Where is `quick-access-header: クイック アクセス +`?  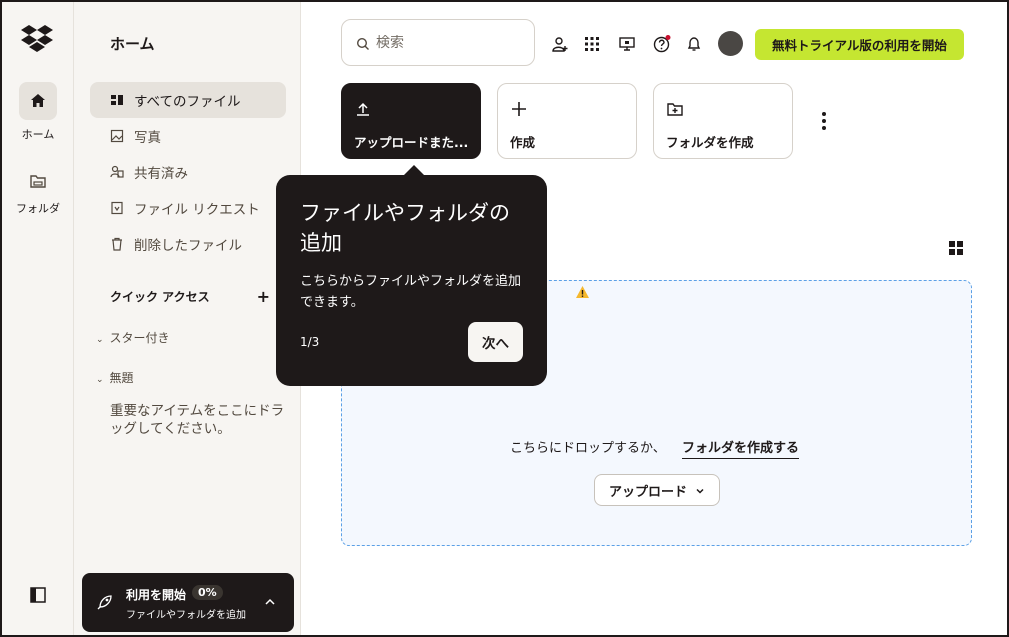
quick-access-header: クイック アクセス + is located at coordinates (190, 296).